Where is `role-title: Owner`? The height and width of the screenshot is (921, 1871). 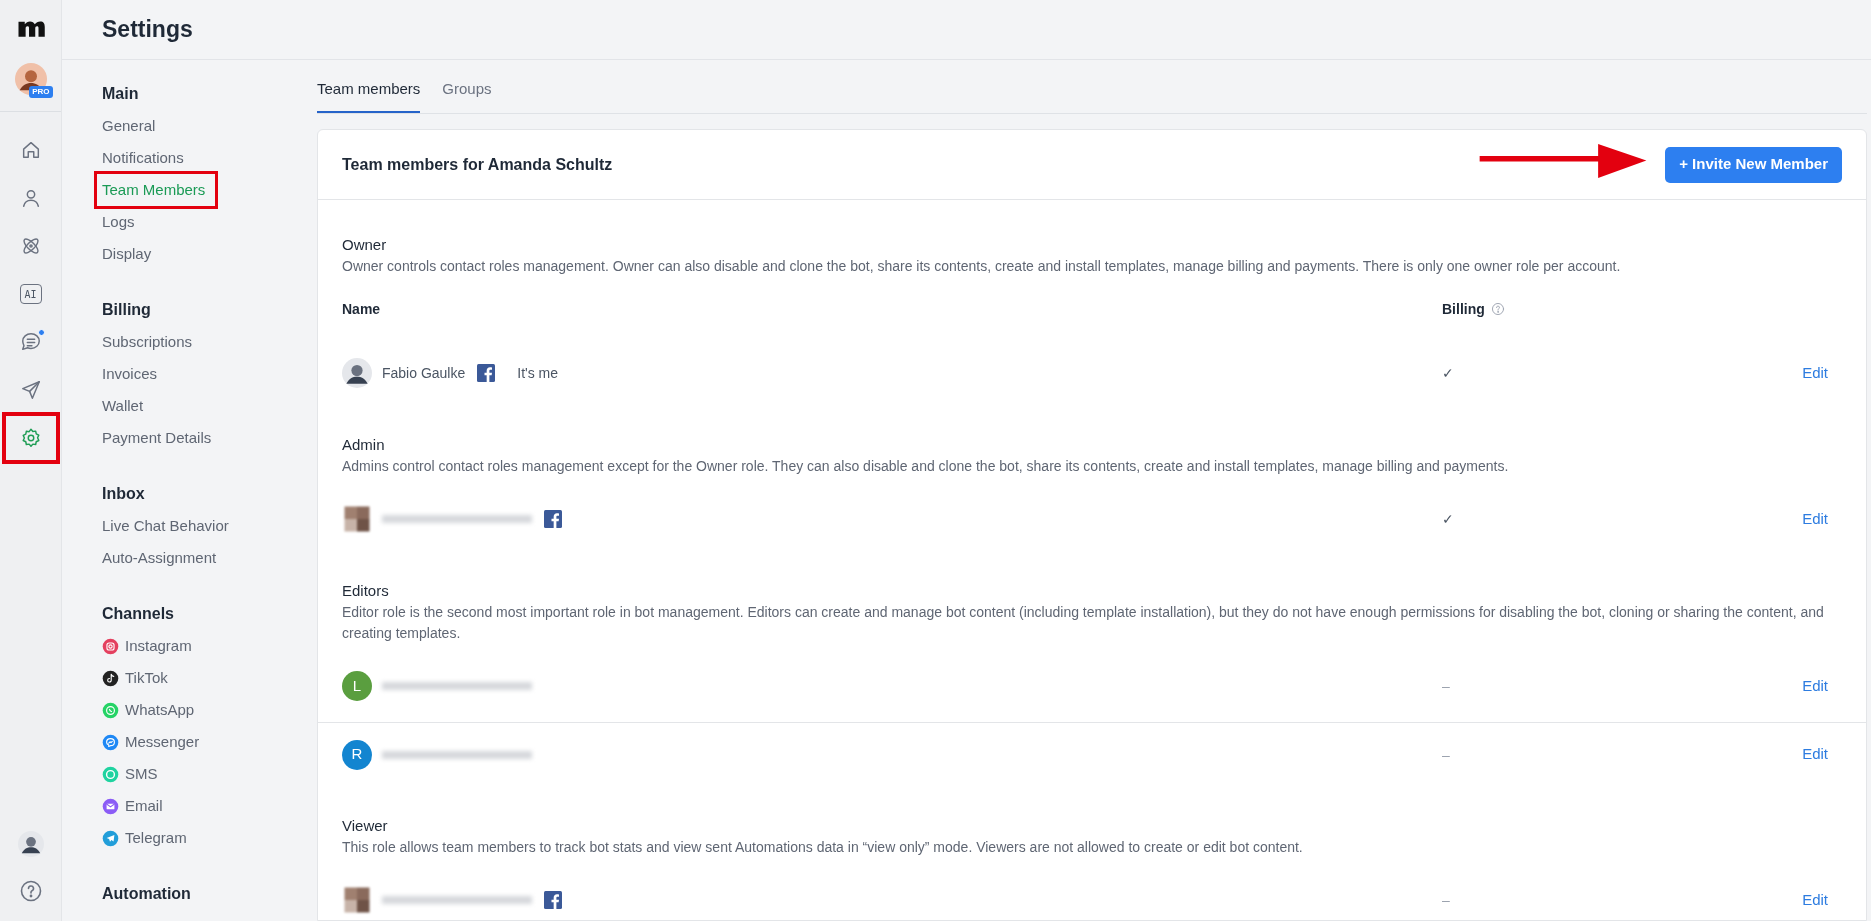
role-title: Owner is located at coordinates (364, 245).